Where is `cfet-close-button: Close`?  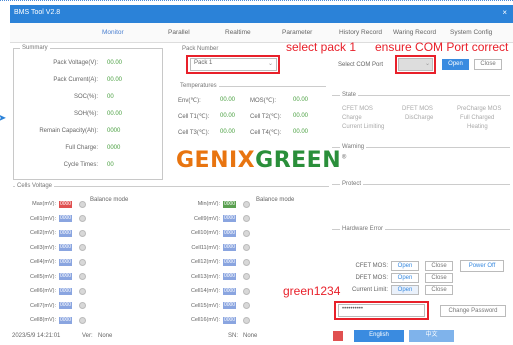
cfet-close-button: Close is located at coordinates (439, 266).